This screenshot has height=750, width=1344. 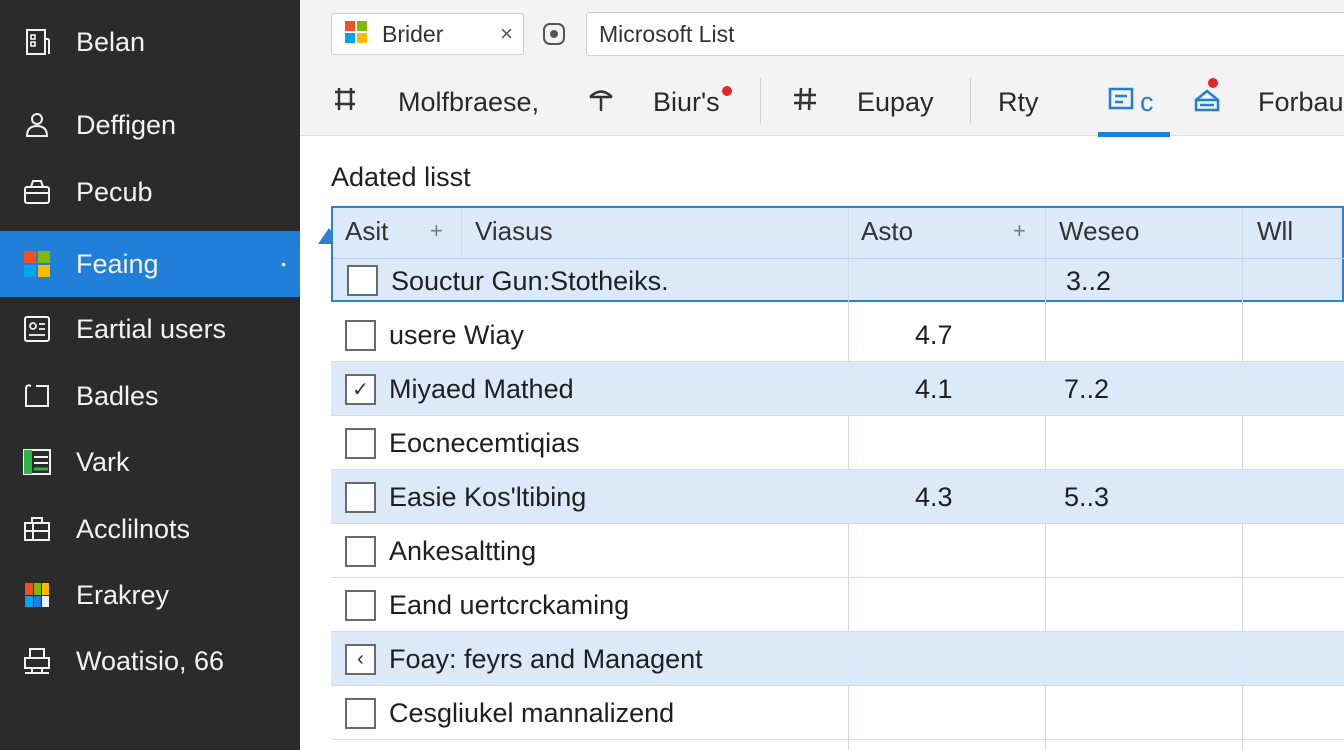 I want to click on row-checkbox: ‹, so click(x=360, y=659).